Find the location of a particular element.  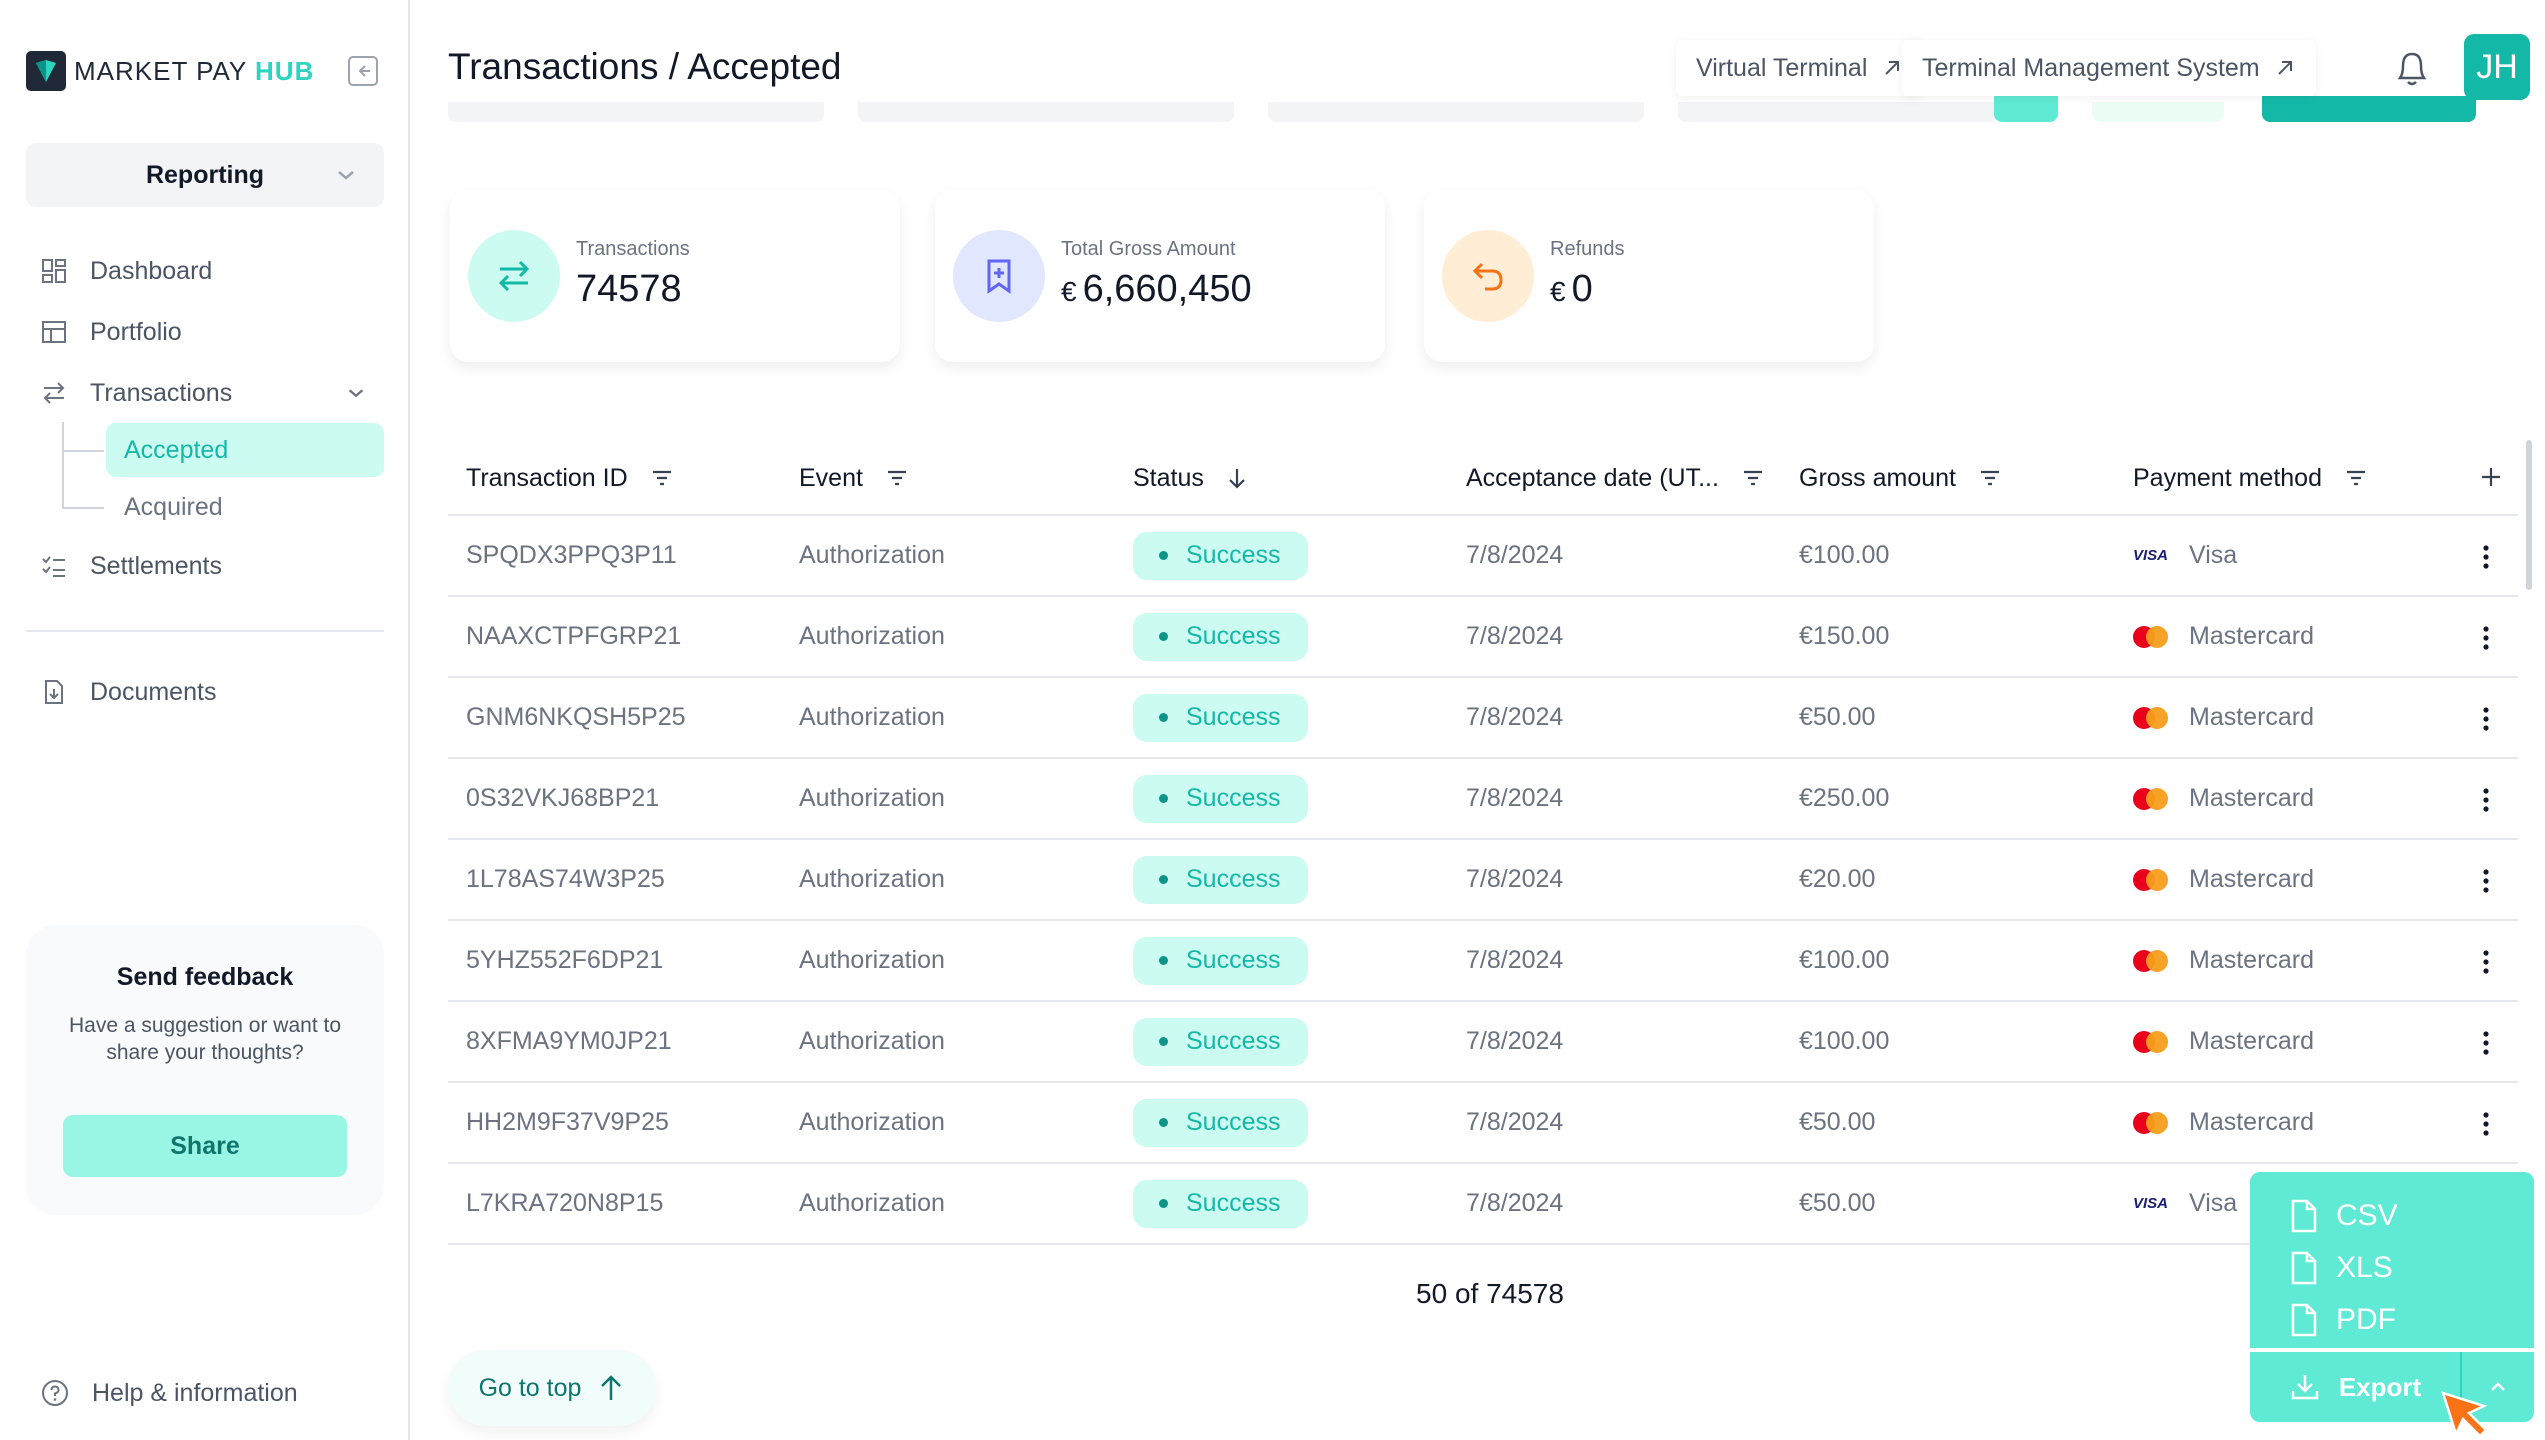

column-header-status: Status is located at coordinates (1190, 478).